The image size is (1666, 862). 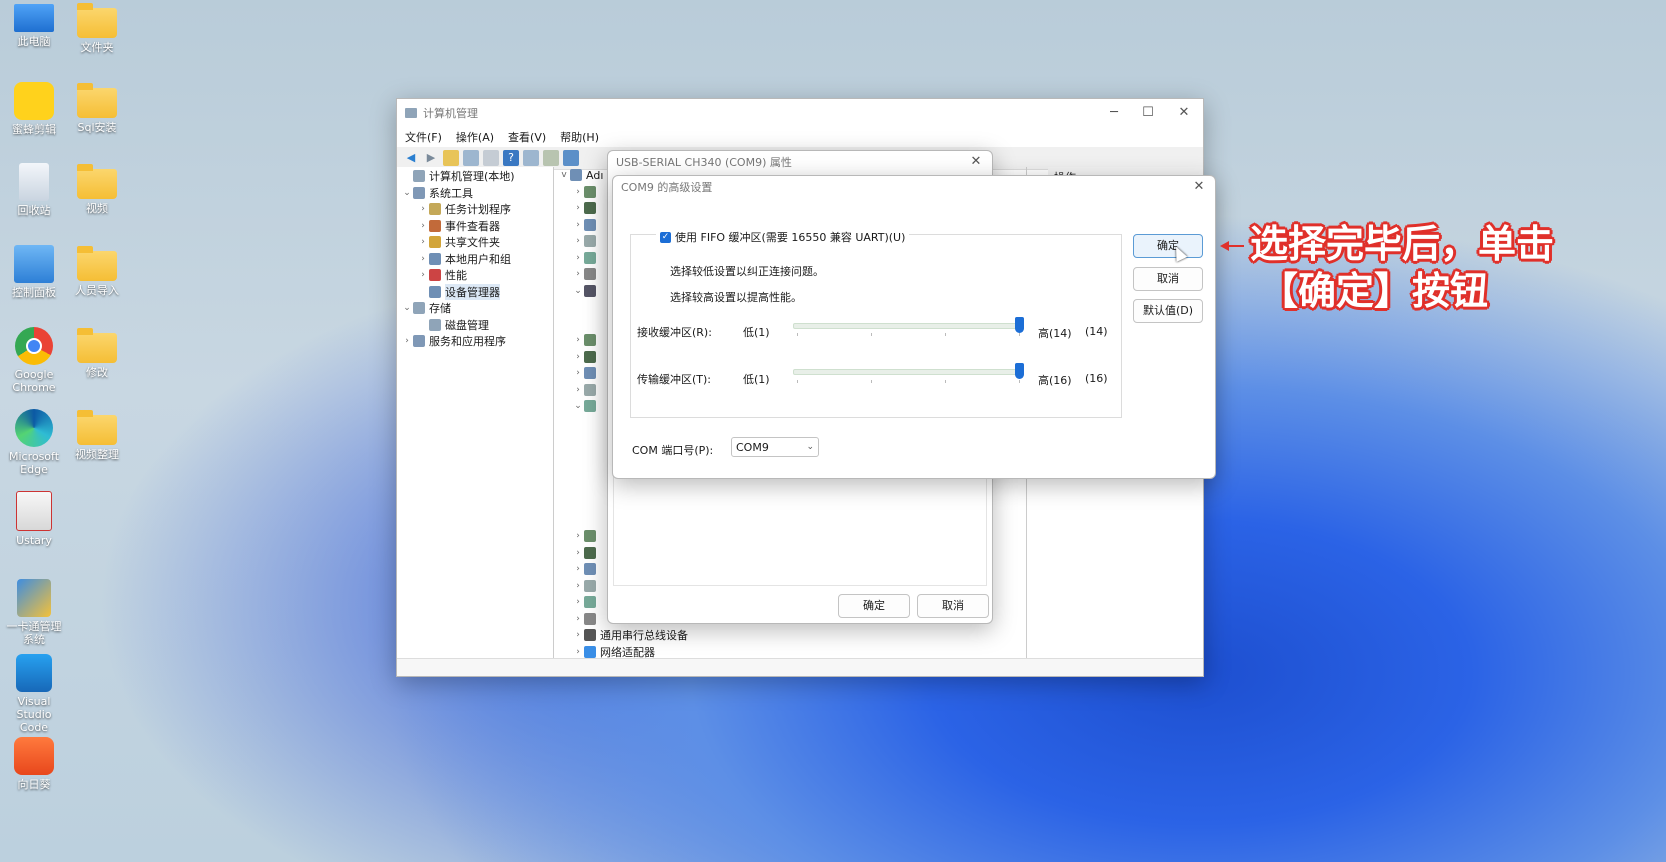 I want to click on show-tree-icon, so click(x=471, y=158).